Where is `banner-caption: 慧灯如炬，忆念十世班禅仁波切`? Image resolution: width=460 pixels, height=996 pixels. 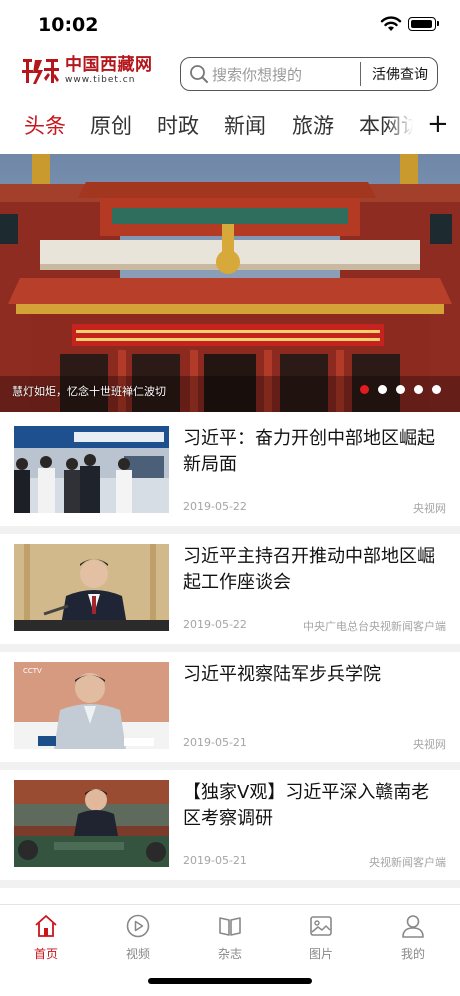 banner-caption: 慧灯如炬，忆念十世班禅仁波切 is located at coordinates (89, 391).